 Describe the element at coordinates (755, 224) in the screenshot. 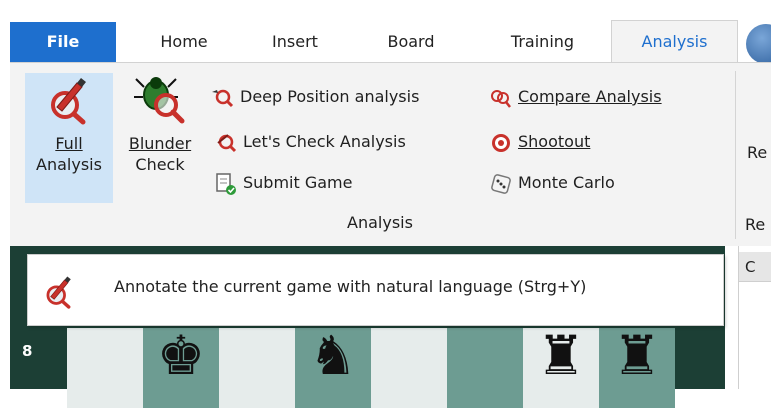

I see `truncated-group-label: Re` at that location.